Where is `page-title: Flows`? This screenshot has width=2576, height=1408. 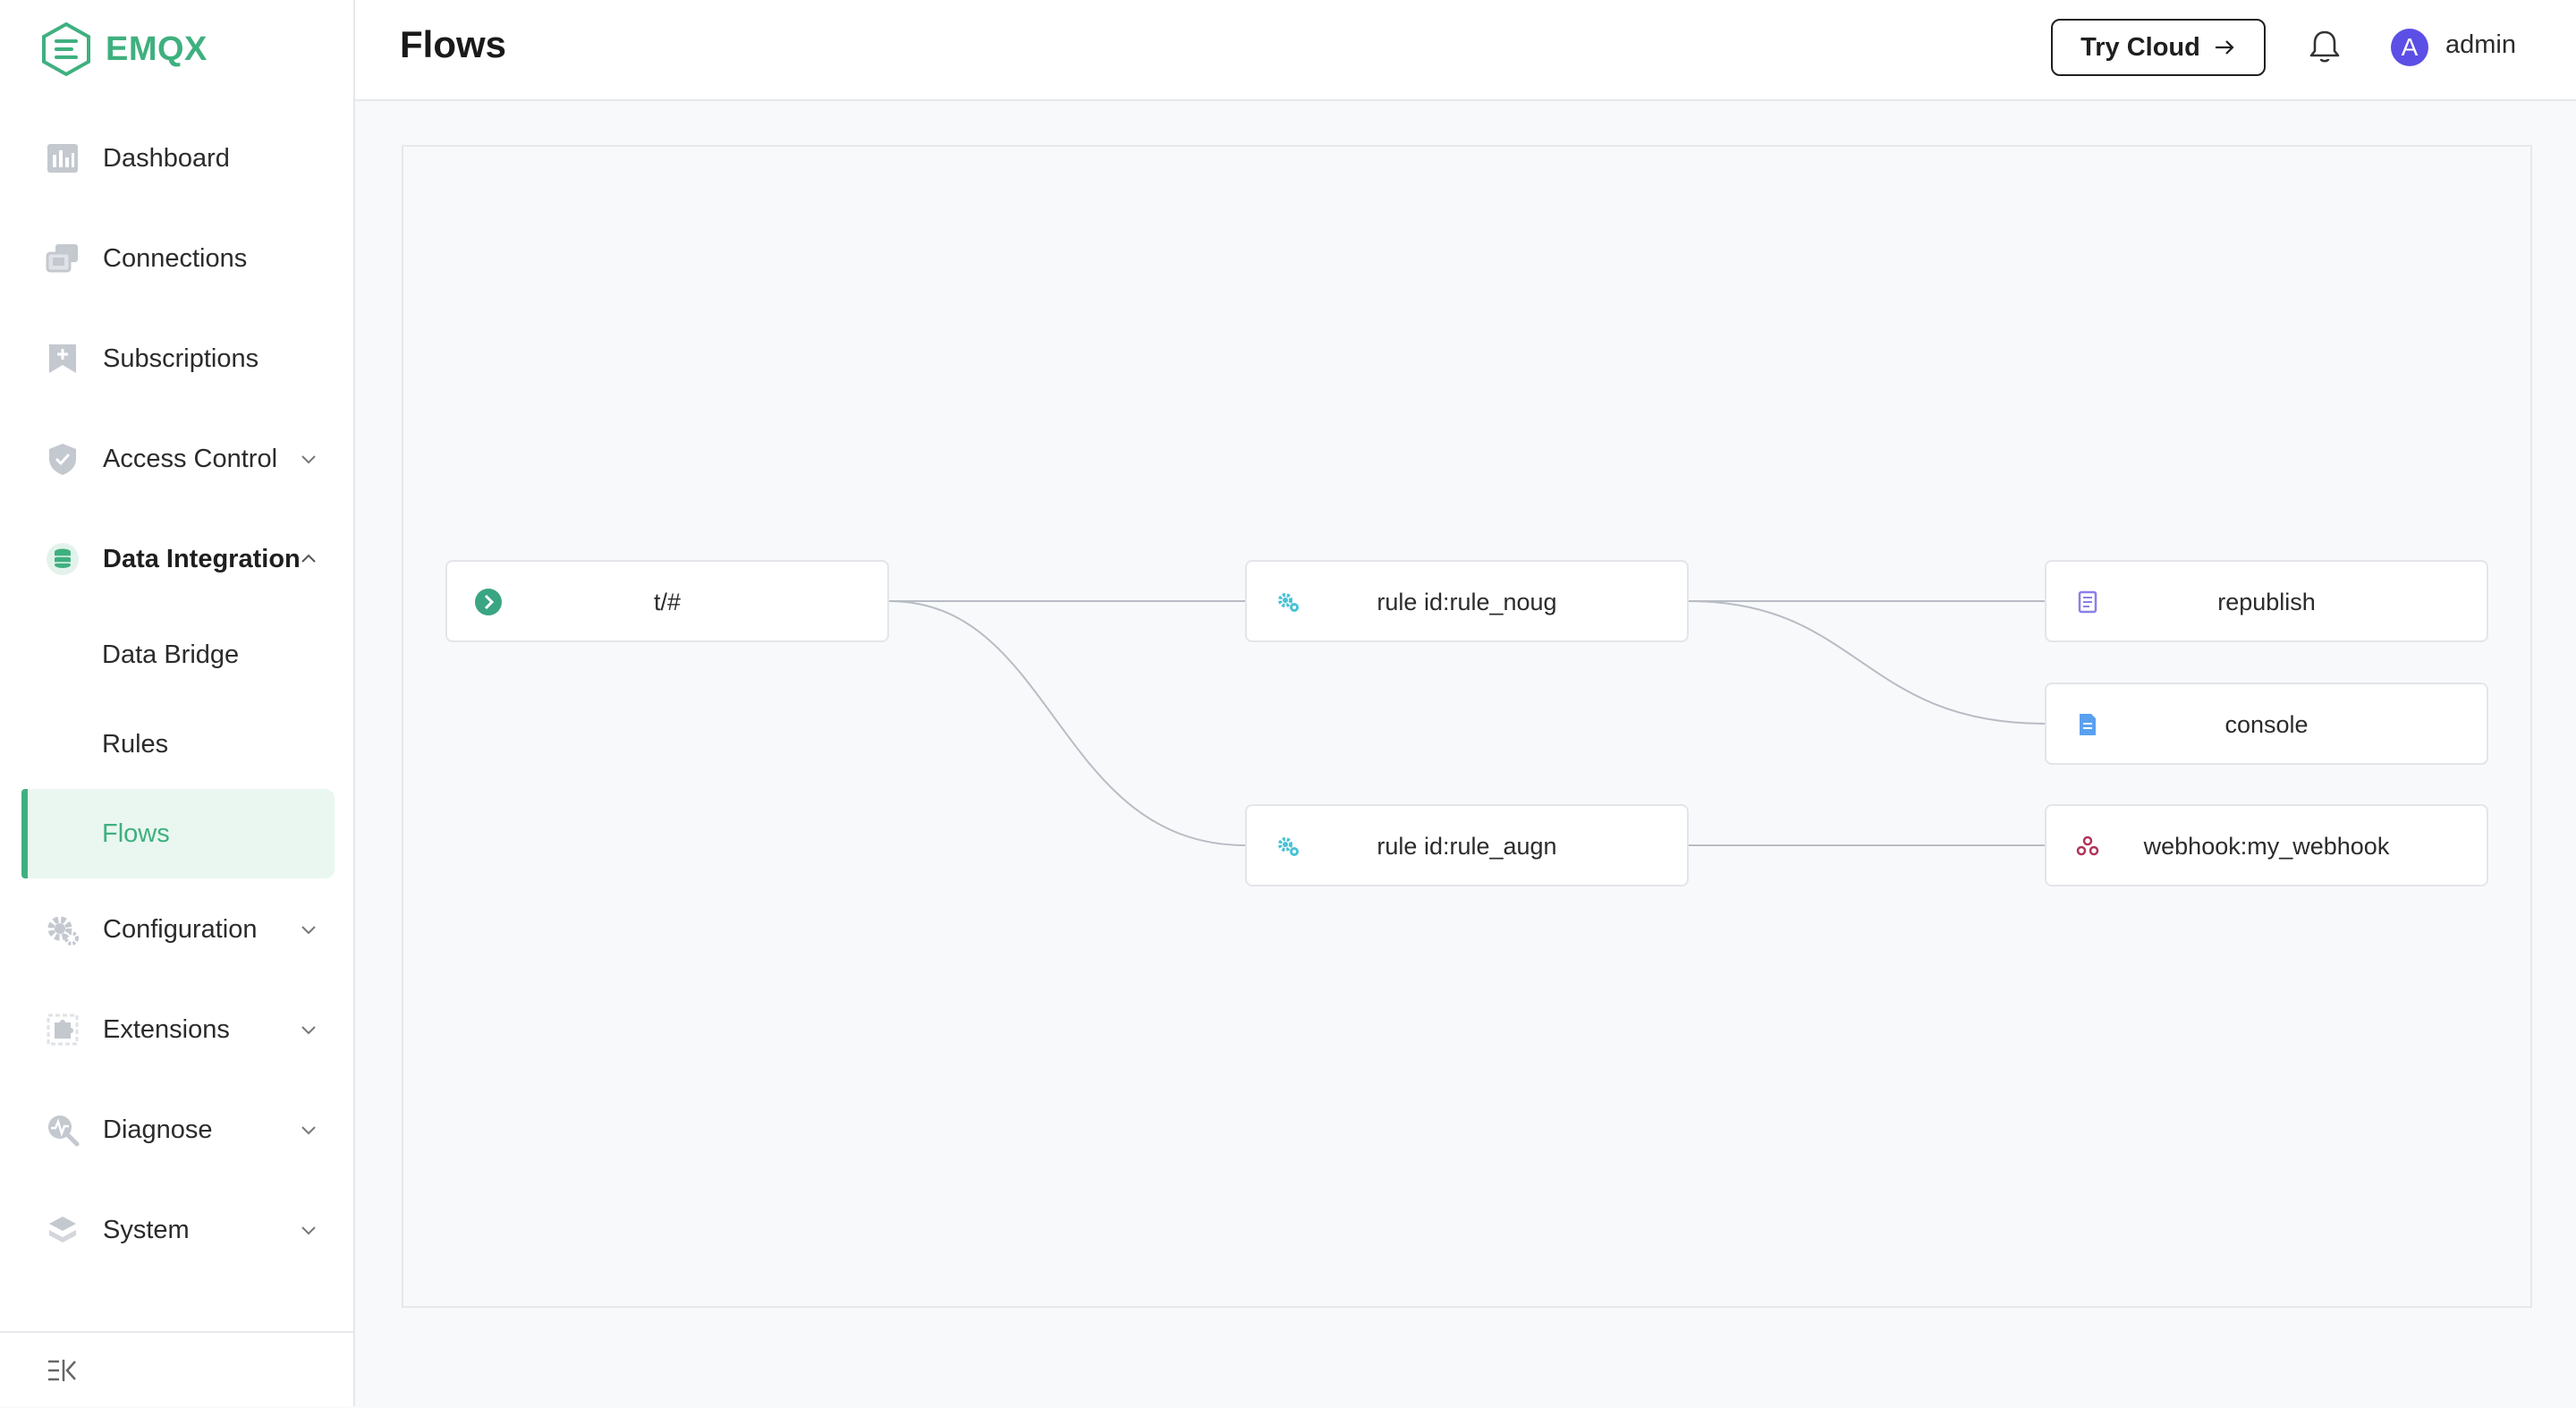 page-title: Flows is located at coordinates (453, 44).